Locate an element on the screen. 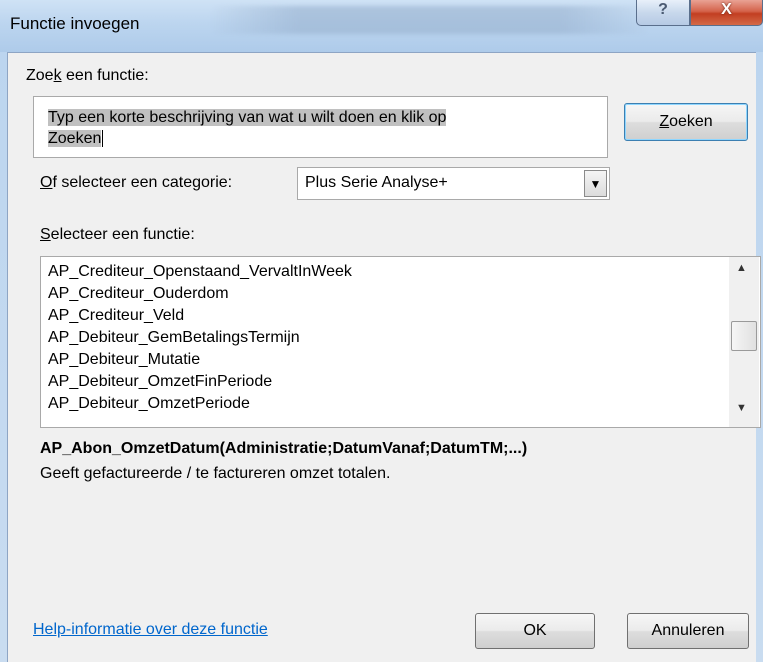 This screenshot has width=763, height=662. ok-button: OK is located at coordinates (535, 631).